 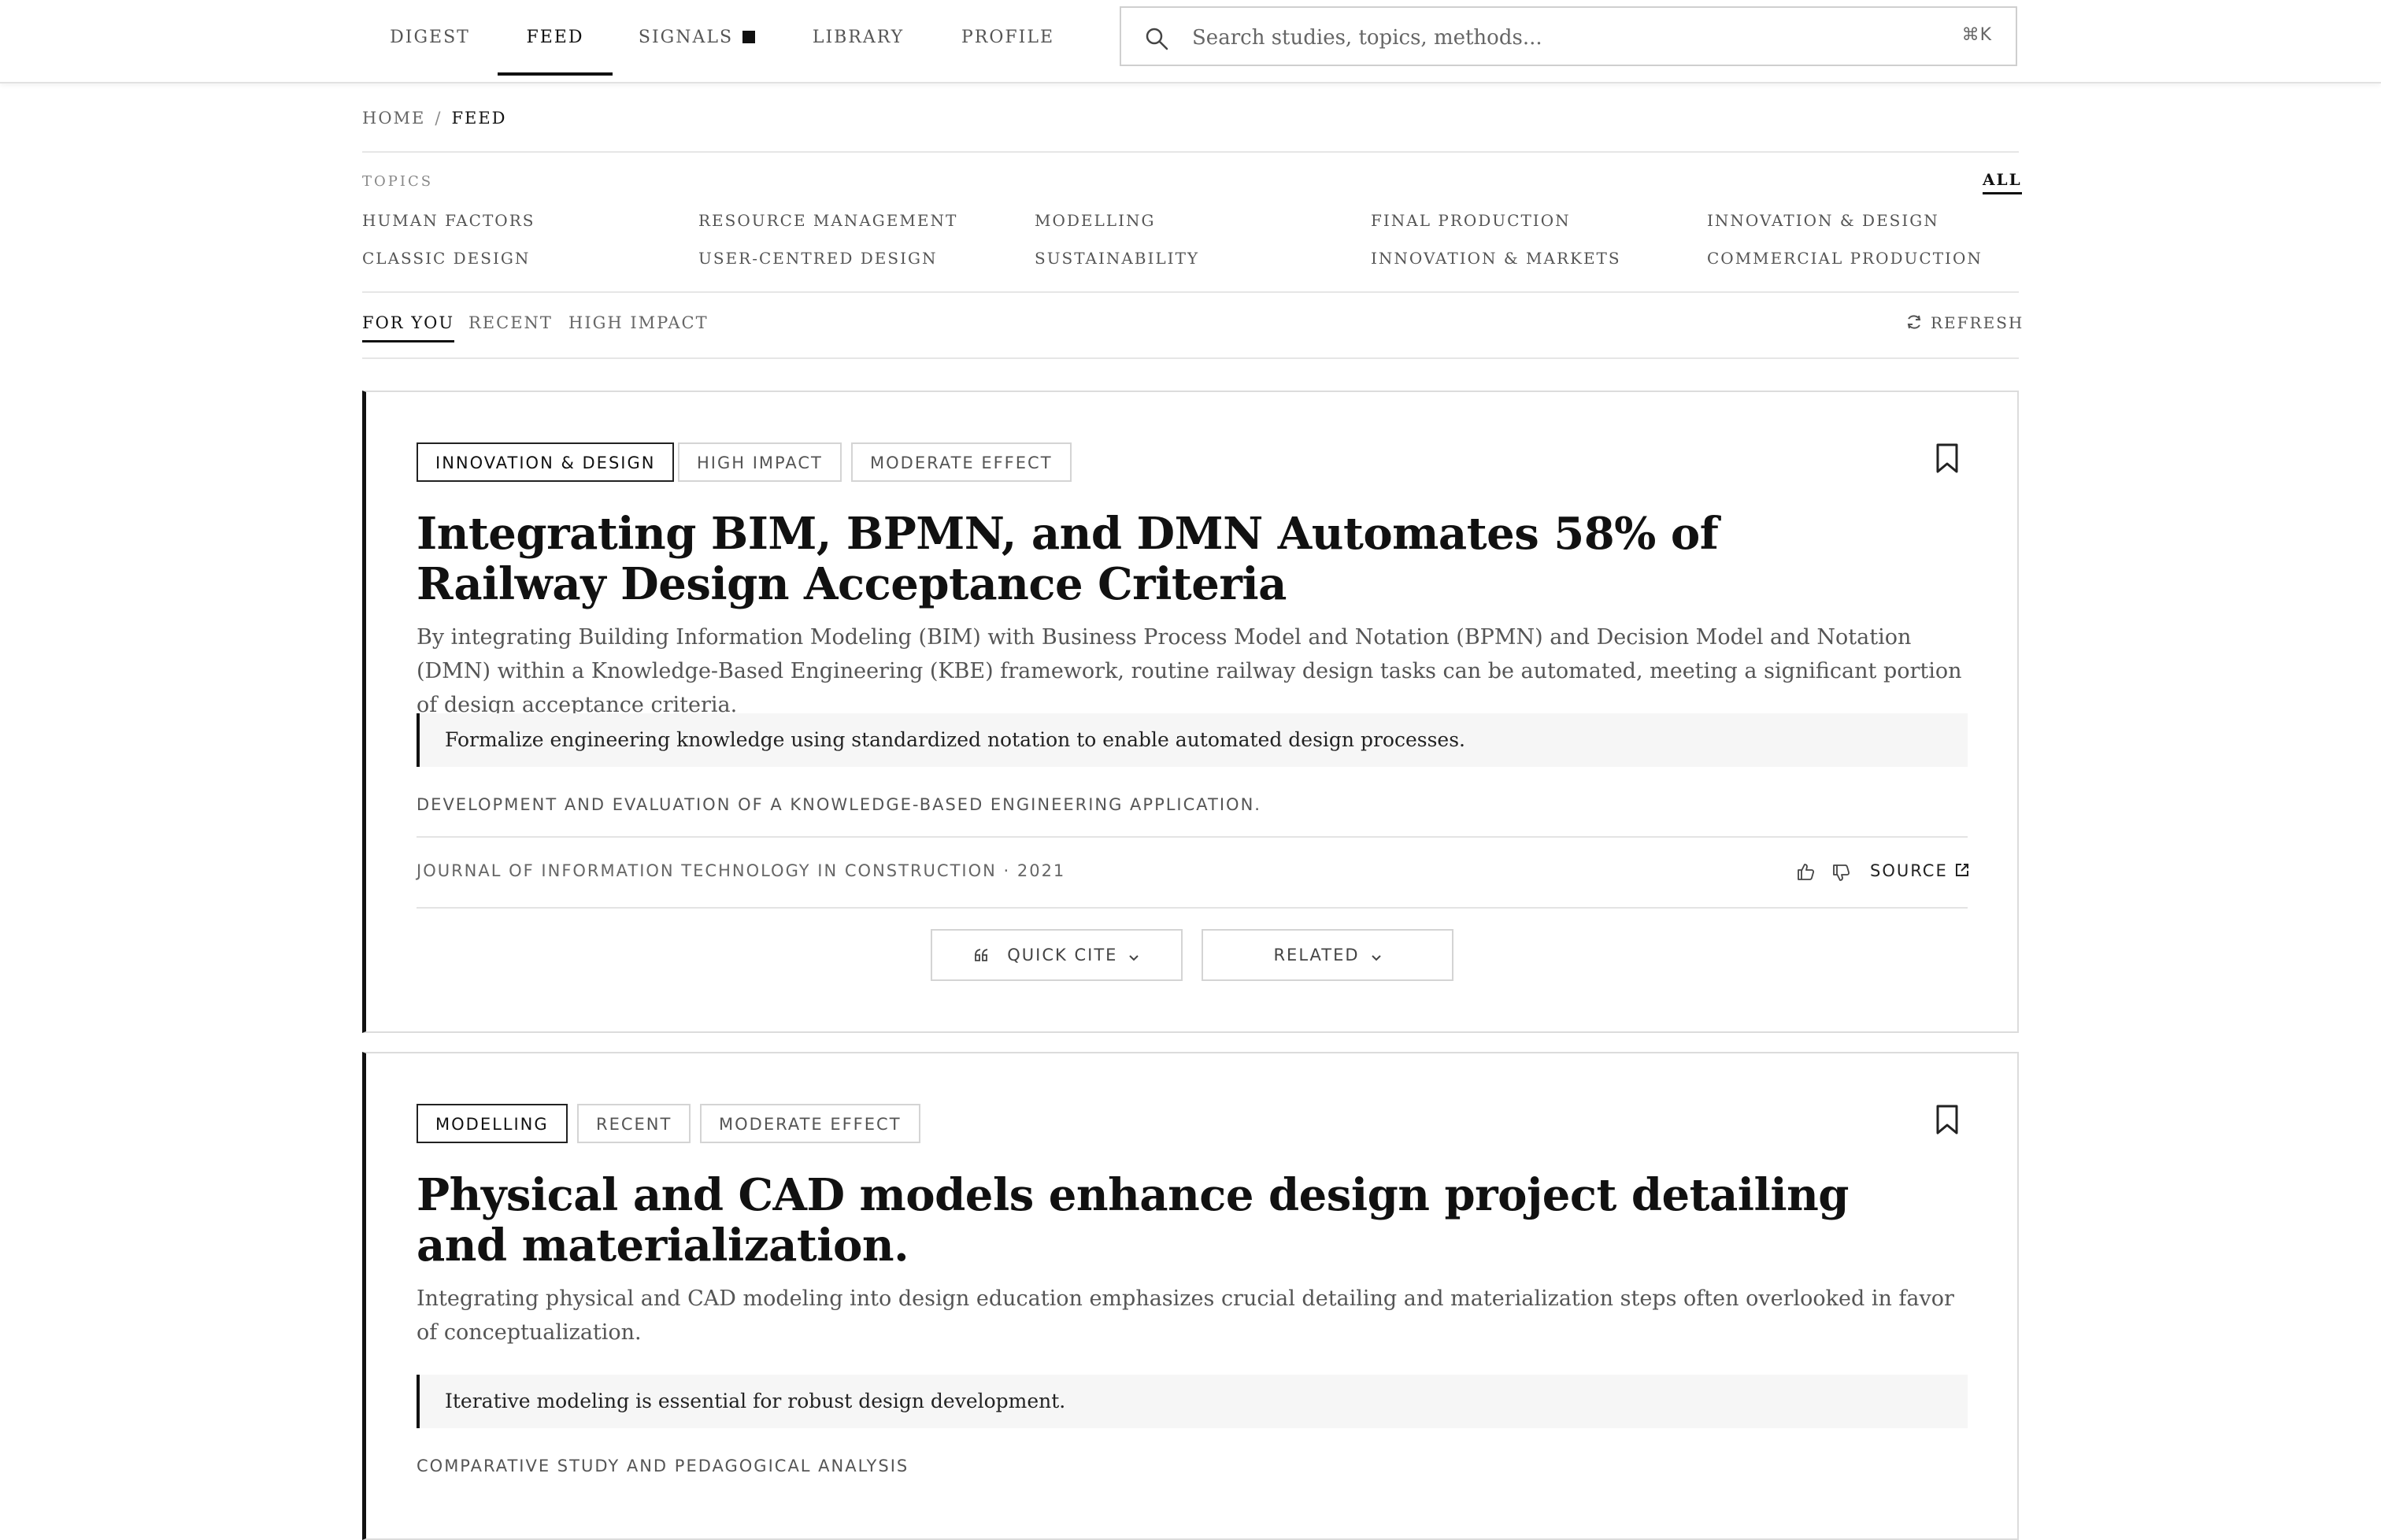 I want to click on search-bar: ⌘K, so click(x=1568, y=36).